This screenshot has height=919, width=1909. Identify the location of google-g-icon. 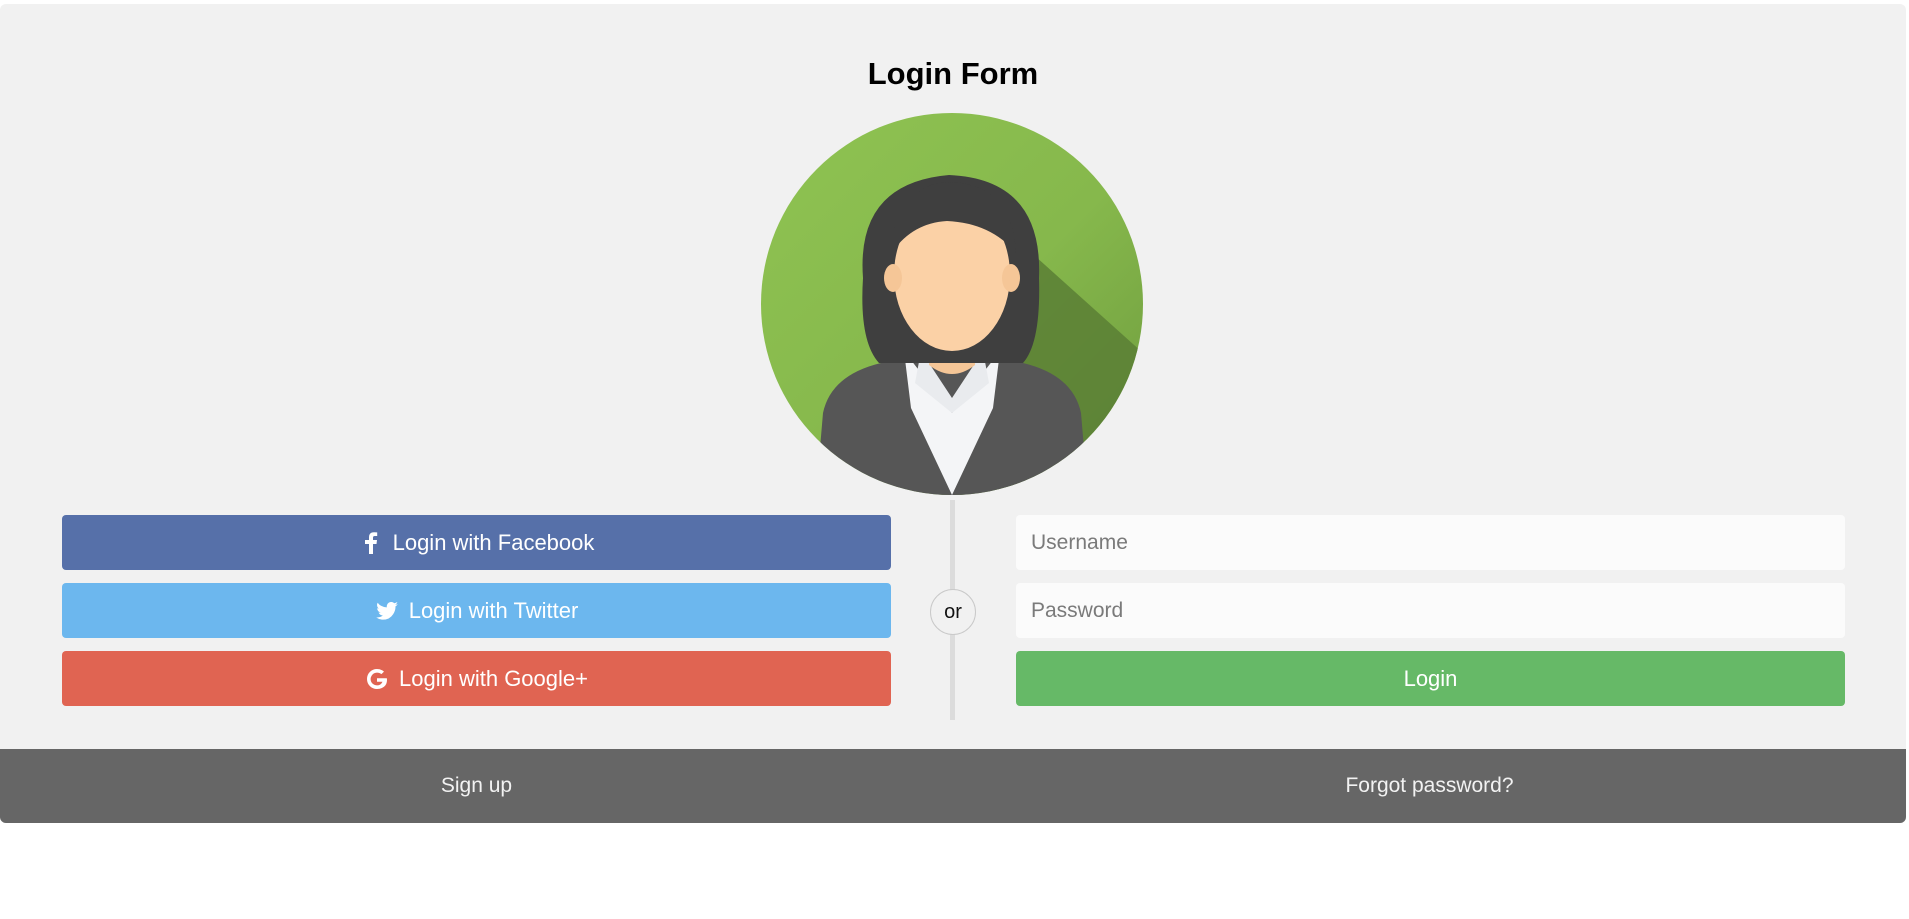
(377, 679).